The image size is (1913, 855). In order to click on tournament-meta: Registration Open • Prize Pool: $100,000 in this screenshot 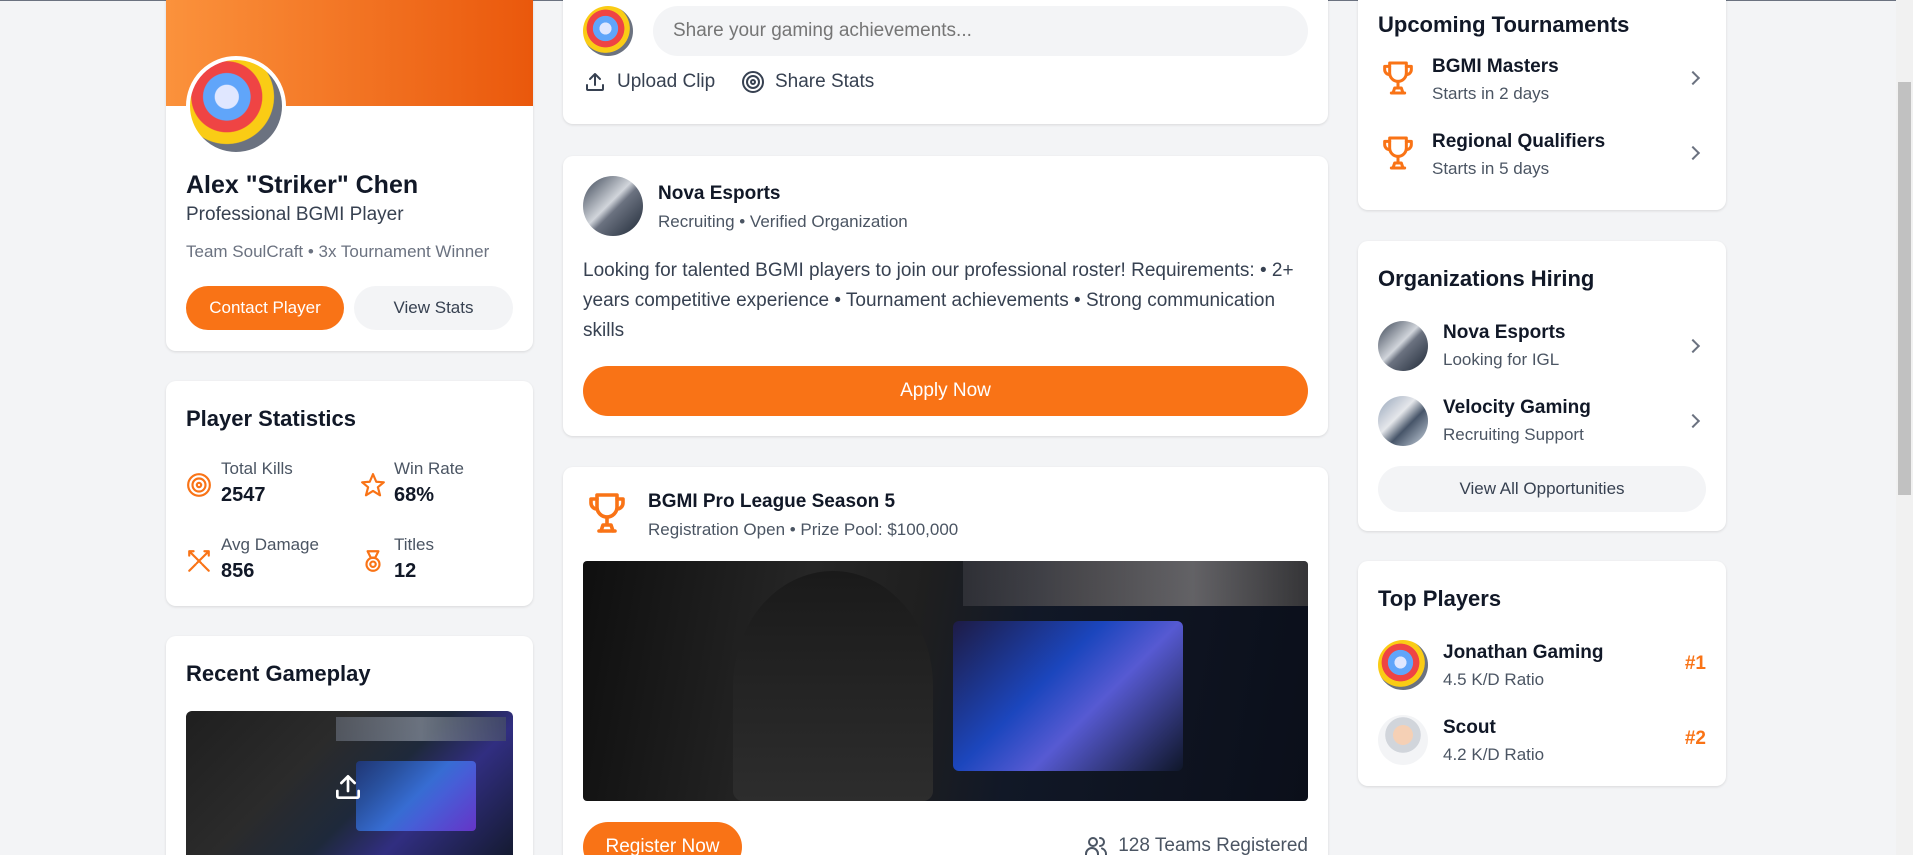, I will do `click(803, 529)`.